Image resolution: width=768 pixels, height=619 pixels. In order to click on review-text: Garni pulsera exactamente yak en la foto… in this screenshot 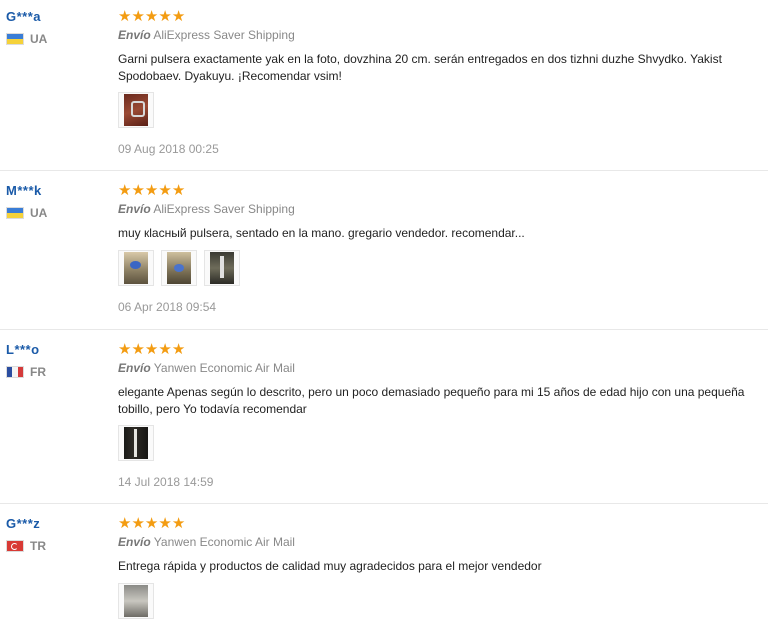, I will do `click(420, 67)`.